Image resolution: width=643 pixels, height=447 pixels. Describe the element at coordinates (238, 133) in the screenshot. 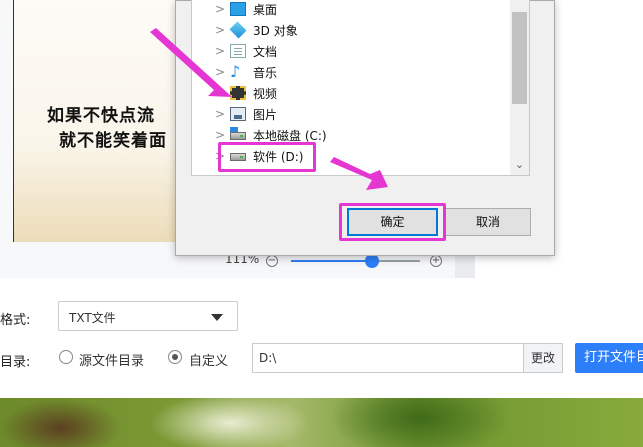

I see `local-disk-icon` at that location.